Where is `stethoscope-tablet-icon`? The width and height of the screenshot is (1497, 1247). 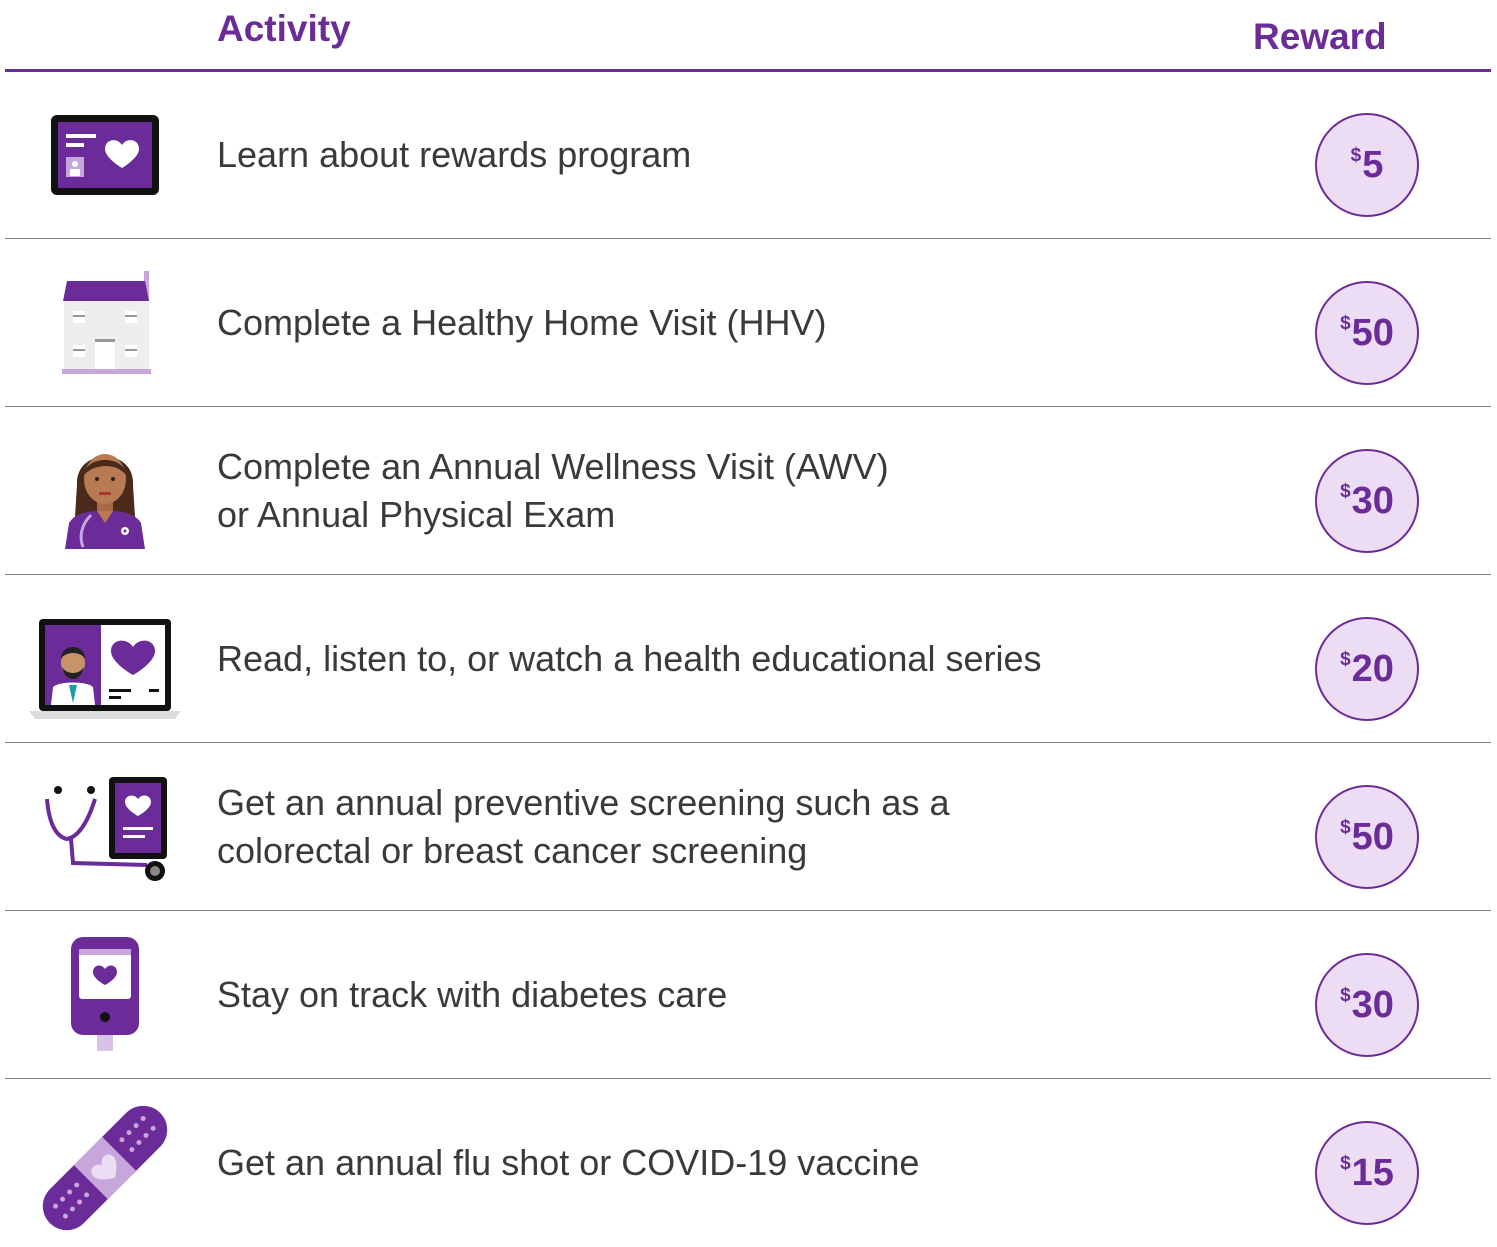 stethoscope-tablet-icon is located at coordinates (105, 828).